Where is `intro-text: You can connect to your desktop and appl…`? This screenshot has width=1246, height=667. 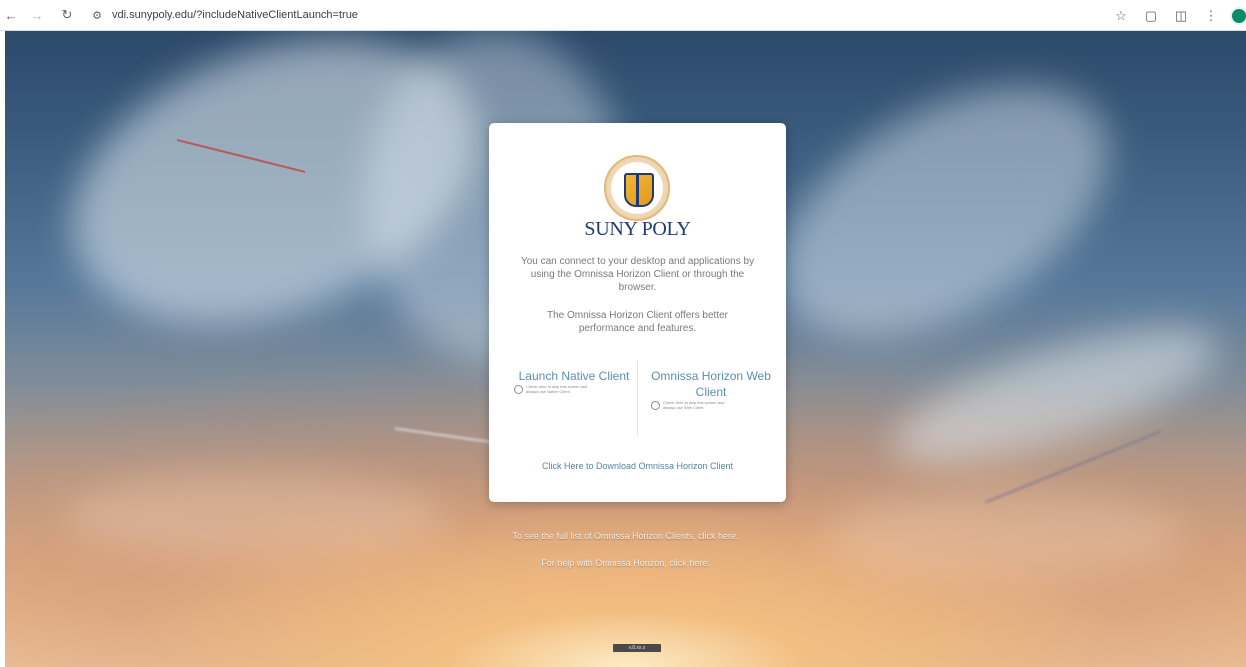
intro-text: You can connect to your desktop and appl… is located at coordinates (637, 274).